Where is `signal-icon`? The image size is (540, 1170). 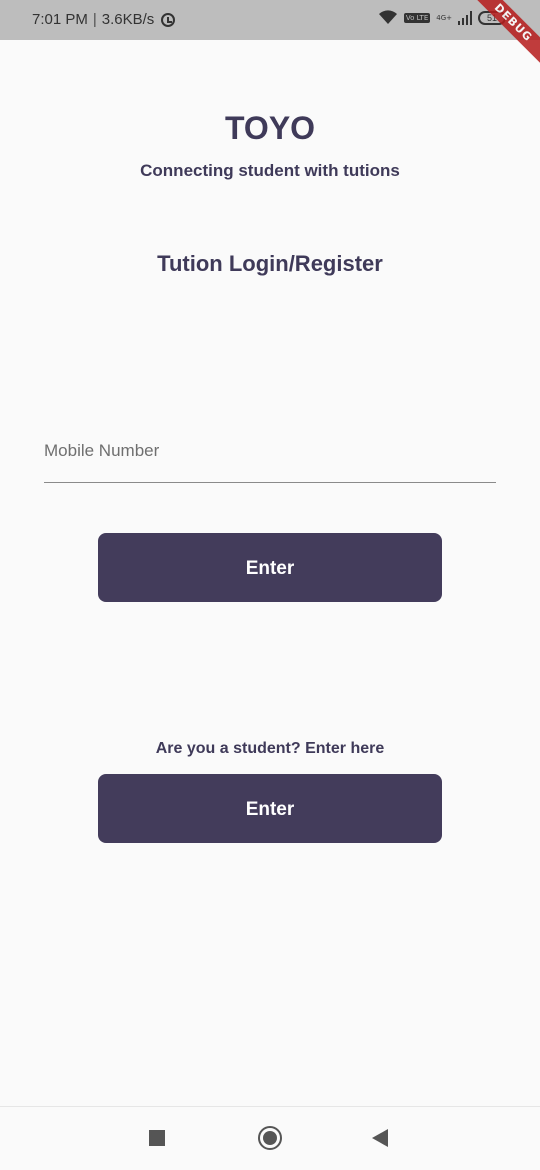 signal-icon is located at coordinates (465, 17).